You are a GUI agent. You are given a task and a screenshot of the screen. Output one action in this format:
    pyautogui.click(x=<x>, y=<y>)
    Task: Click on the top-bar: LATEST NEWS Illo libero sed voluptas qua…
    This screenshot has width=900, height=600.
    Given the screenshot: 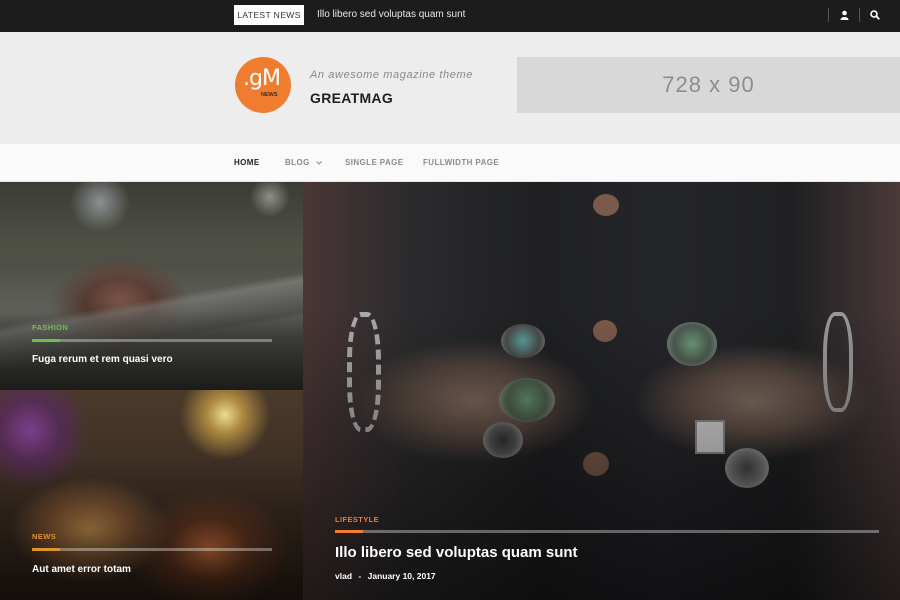 What is the action you would take?
    pyautogui.click(x=450, y=16)
    